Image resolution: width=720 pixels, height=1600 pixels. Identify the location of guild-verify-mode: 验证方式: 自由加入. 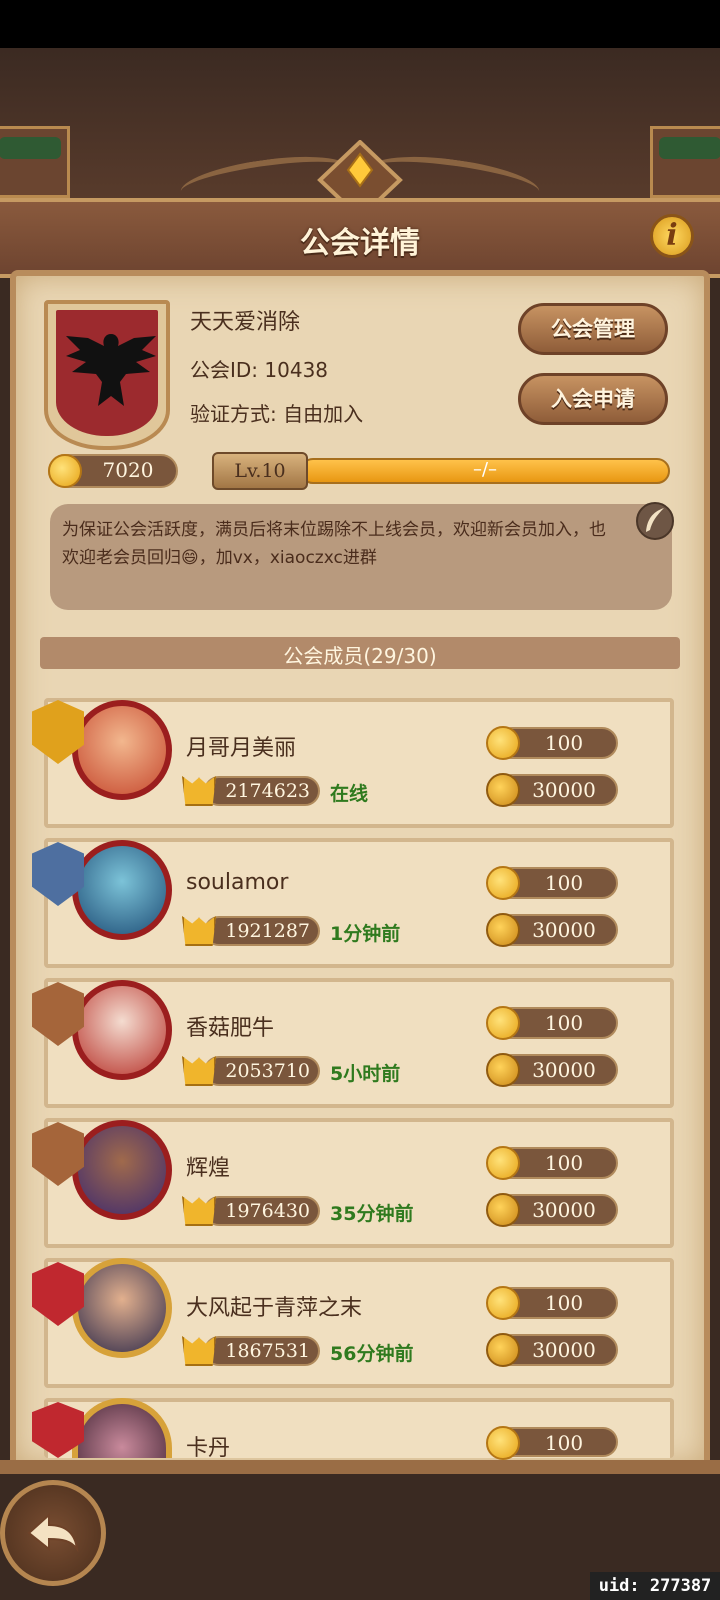
(277, 414).